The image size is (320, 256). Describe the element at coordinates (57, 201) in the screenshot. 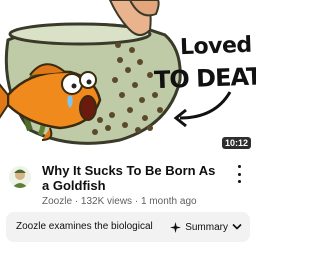

I see `channel-name: Zoozle` at that location.